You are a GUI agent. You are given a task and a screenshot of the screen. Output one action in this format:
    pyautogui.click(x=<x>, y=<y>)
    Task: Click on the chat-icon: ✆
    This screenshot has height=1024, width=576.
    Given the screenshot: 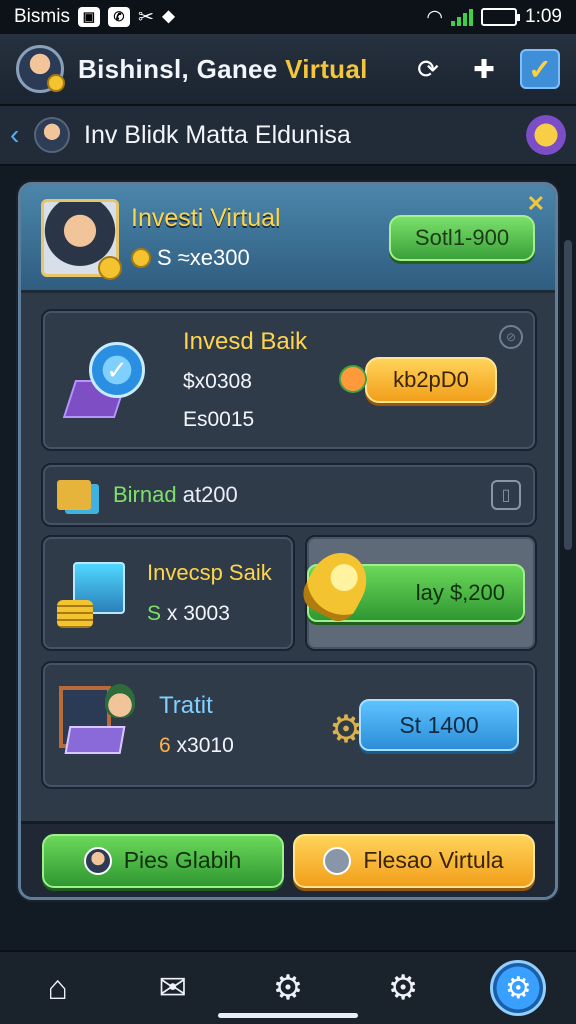 What is the action you would take?
    pyautogui.click(x=118, y=17)
    